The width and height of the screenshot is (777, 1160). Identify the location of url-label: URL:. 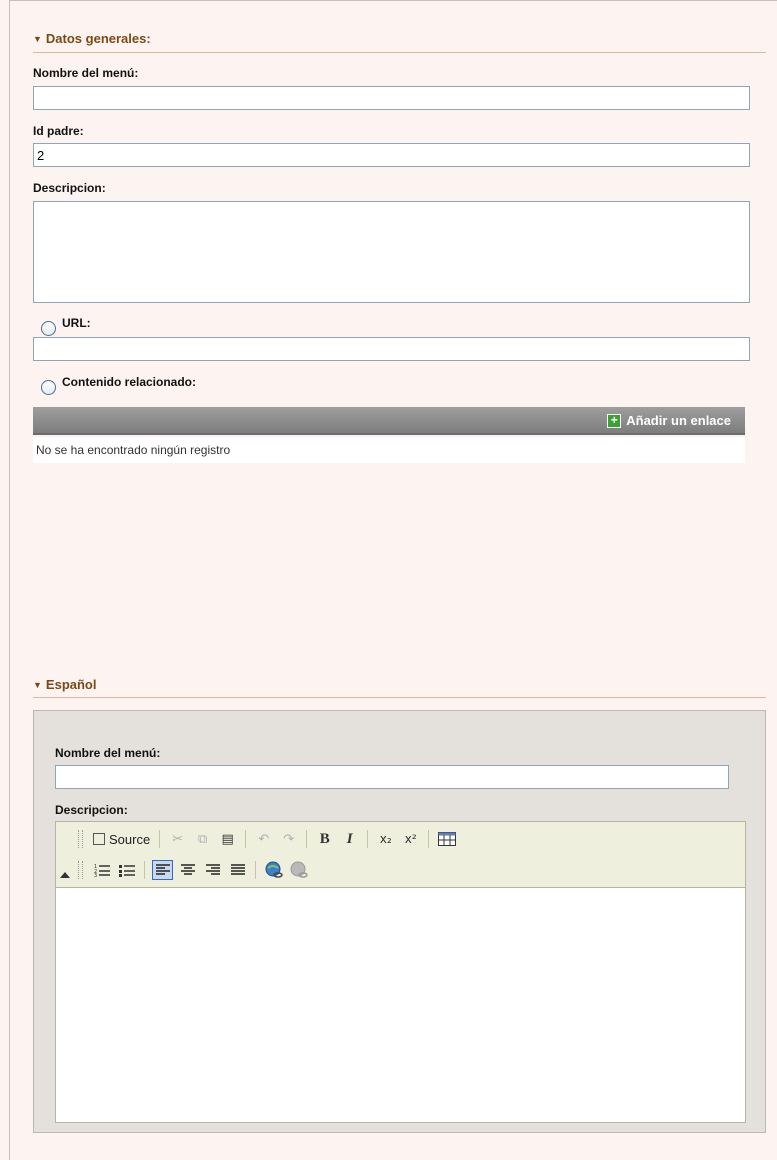
(76, 323).